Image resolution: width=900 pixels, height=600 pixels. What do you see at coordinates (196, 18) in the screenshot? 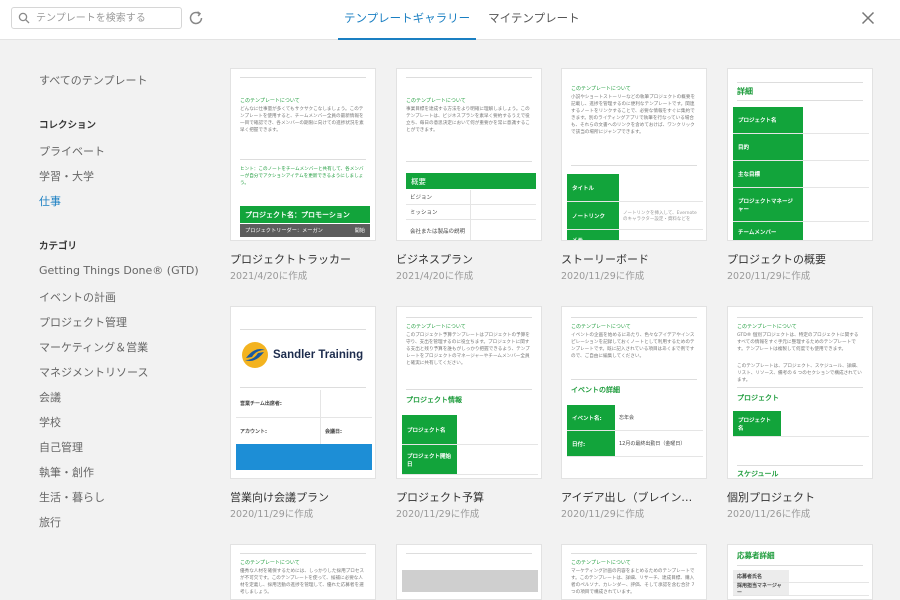
I see `refresh-icon` at bounding box center [196, 18].